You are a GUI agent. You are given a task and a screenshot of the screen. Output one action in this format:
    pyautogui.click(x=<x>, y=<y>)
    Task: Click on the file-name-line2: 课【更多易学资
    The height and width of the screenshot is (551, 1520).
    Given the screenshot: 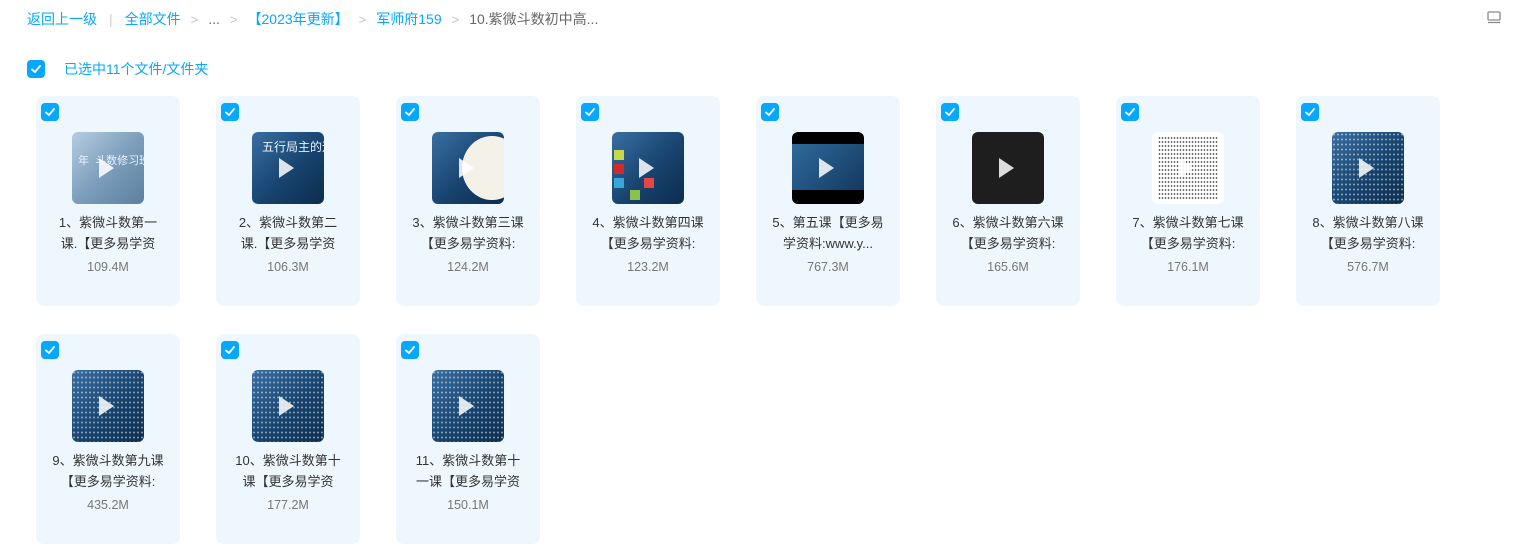 What is the action you would take?
    pyautogui.click(x=288, y=481)
    